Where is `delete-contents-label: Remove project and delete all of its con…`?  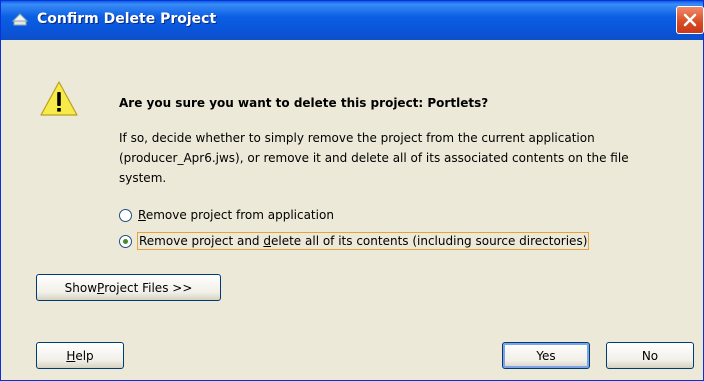 delete-contents-label: Remove project and delete all of its con… is located at coordinates (363, 241).